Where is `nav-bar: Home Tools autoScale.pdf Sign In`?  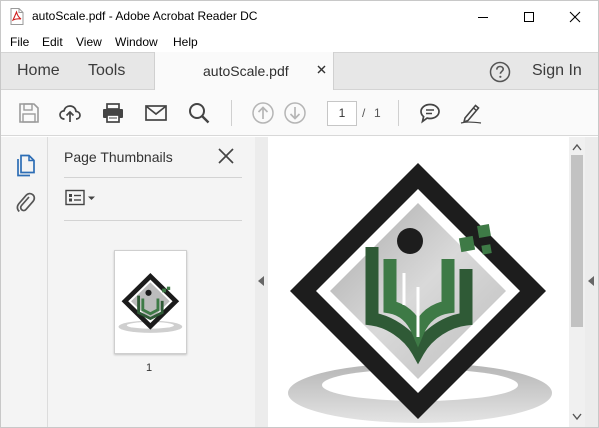
nav-bar: Home Tools autoScale.pdf Sign In is located at coordinates (299, 71).